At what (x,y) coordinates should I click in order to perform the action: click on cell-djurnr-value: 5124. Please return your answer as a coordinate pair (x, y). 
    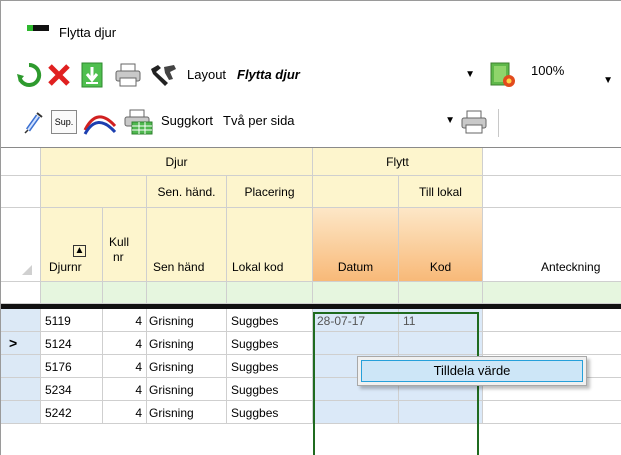
    Looking at the image, I should click on (58, 344).